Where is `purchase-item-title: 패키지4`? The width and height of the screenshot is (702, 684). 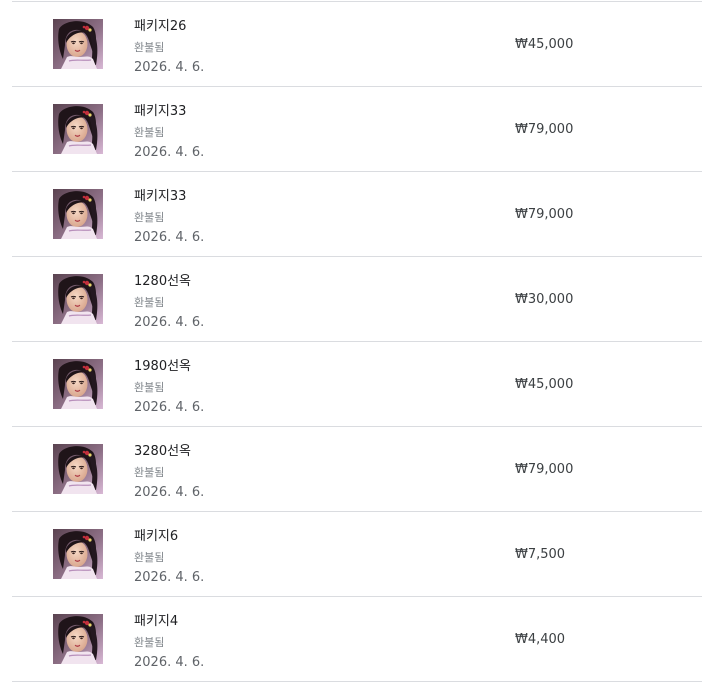 purchase-item-title: 패키지4 is located at coordinates (156, 621).